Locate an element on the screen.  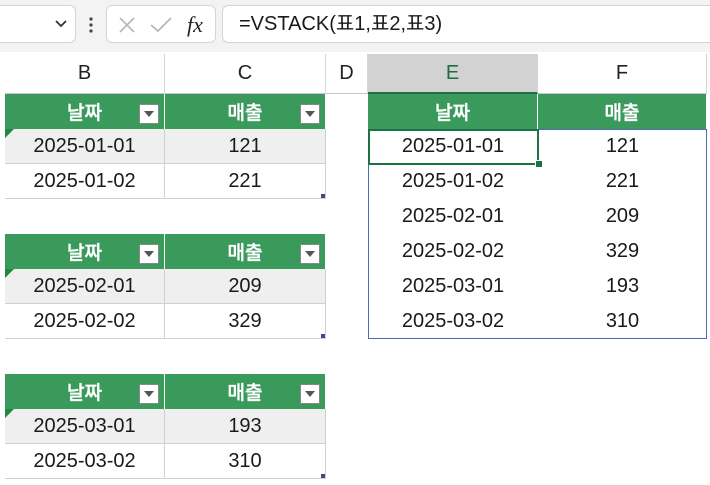
spill-cell: 121 is located at coordinates (622, 146).